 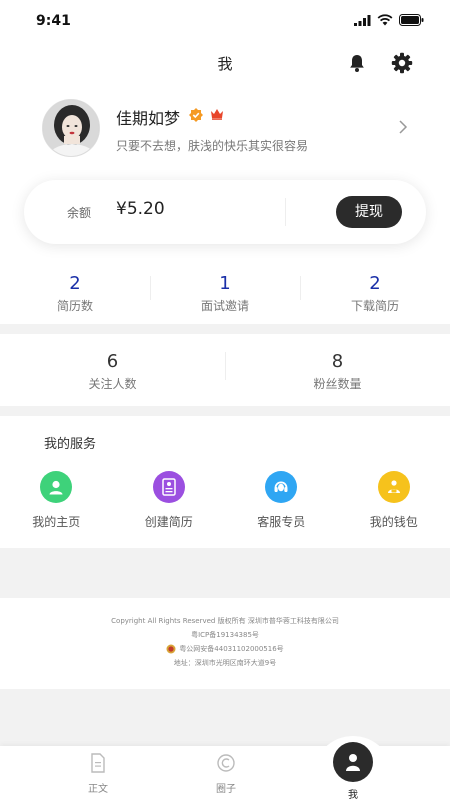 I want to click on tab-me, so click(x=353, y=762).